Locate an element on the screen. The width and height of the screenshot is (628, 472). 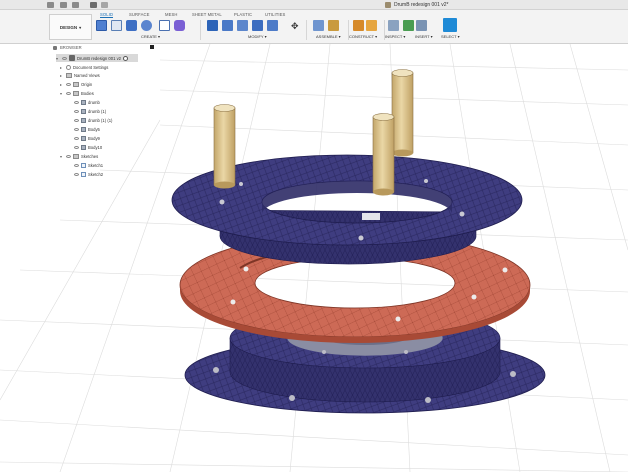
chamfer-icon is located at coordinates (242, 25).